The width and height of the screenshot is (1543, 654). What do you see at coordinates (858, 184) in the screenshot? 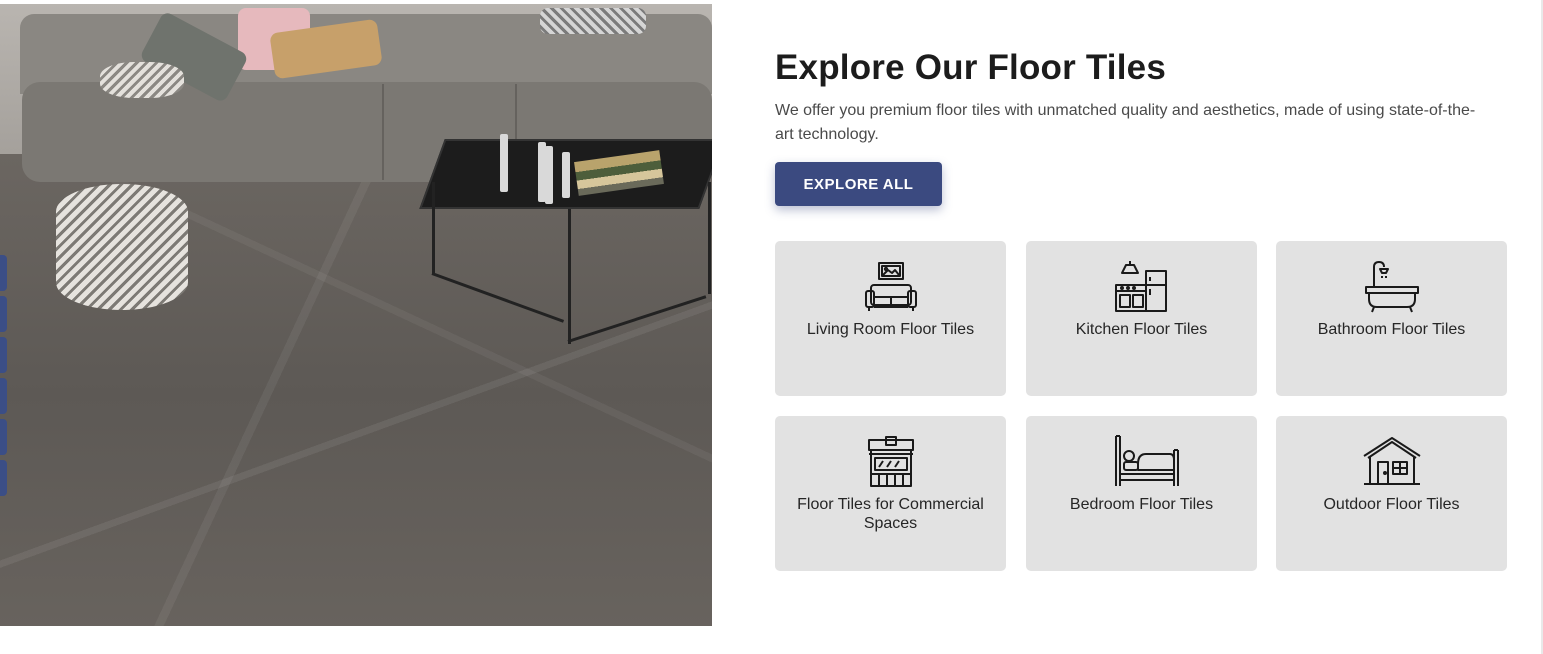
I see `explore-all-button: EXPLORE ALL` at bounding box center [858, 184].